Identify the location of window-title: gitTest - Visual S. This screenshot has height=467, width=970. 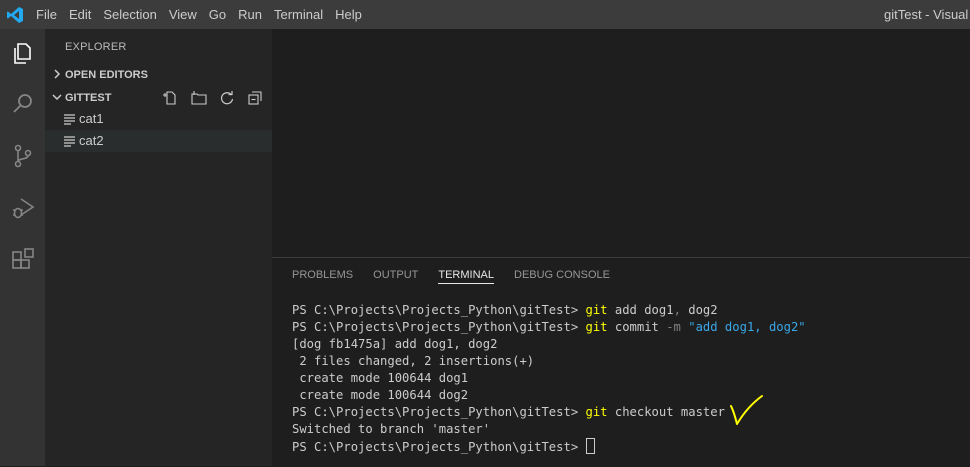
(927, 14).